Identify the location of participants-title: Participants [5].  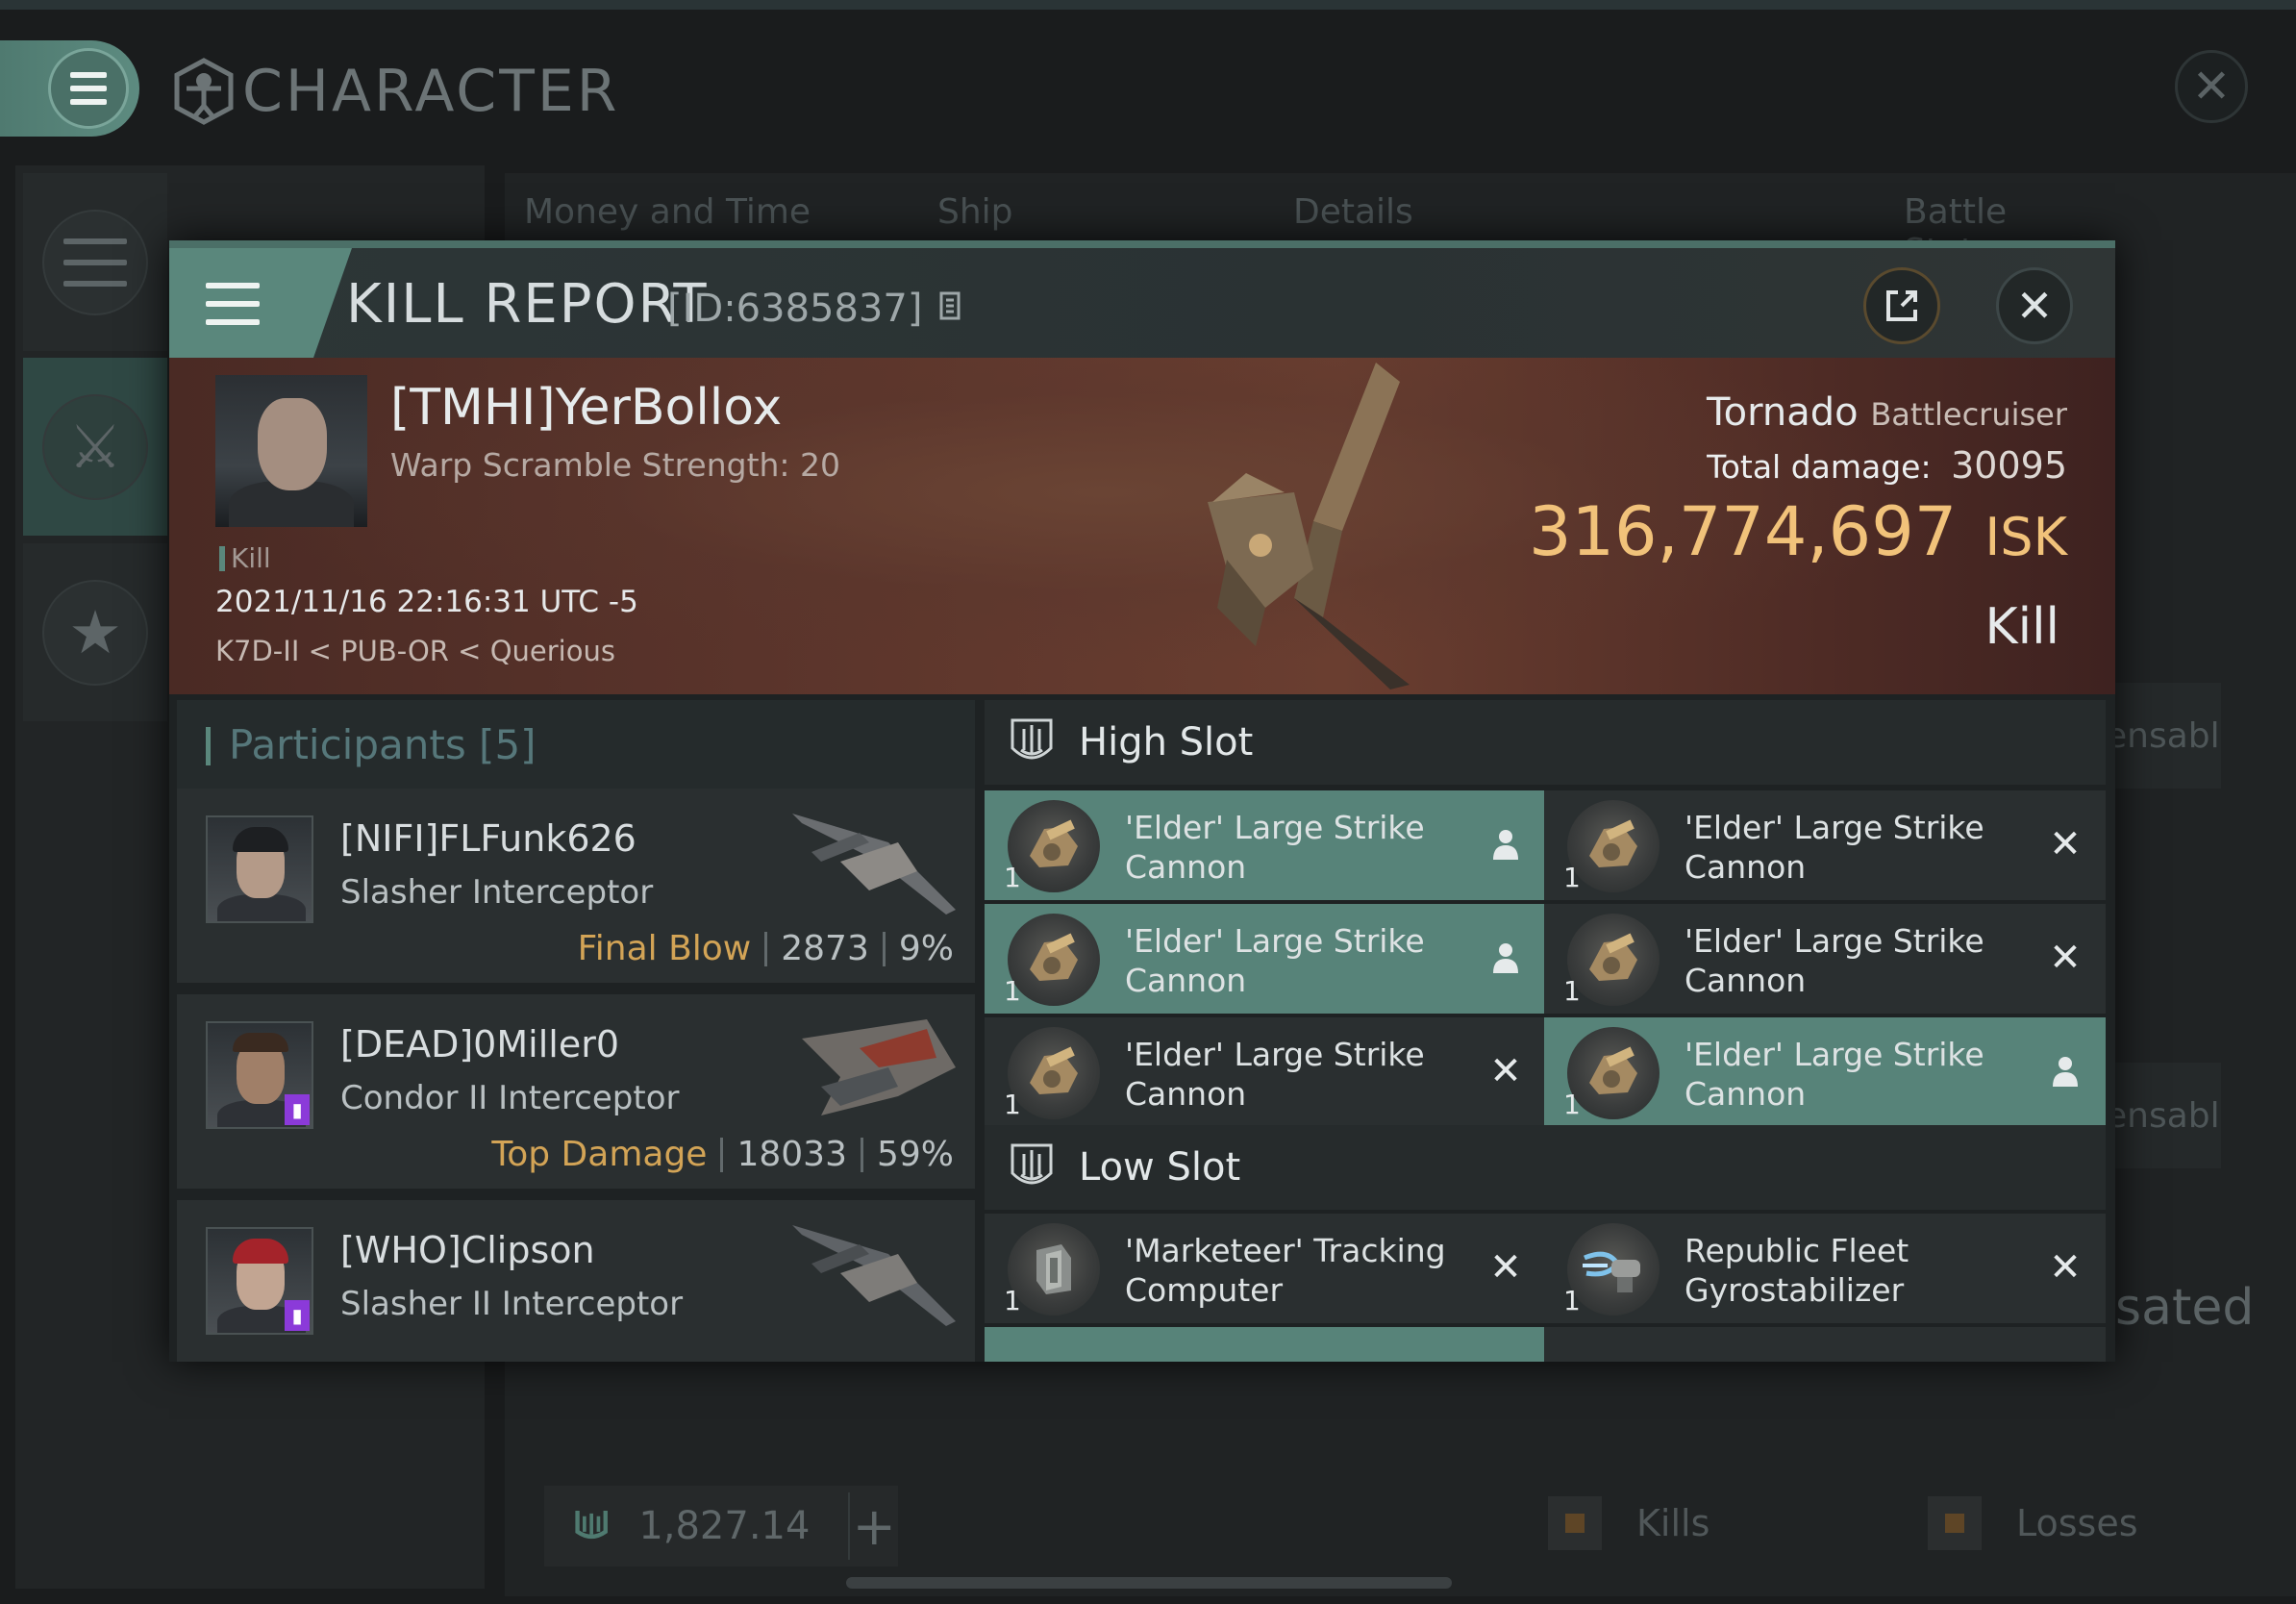
(383, 744).